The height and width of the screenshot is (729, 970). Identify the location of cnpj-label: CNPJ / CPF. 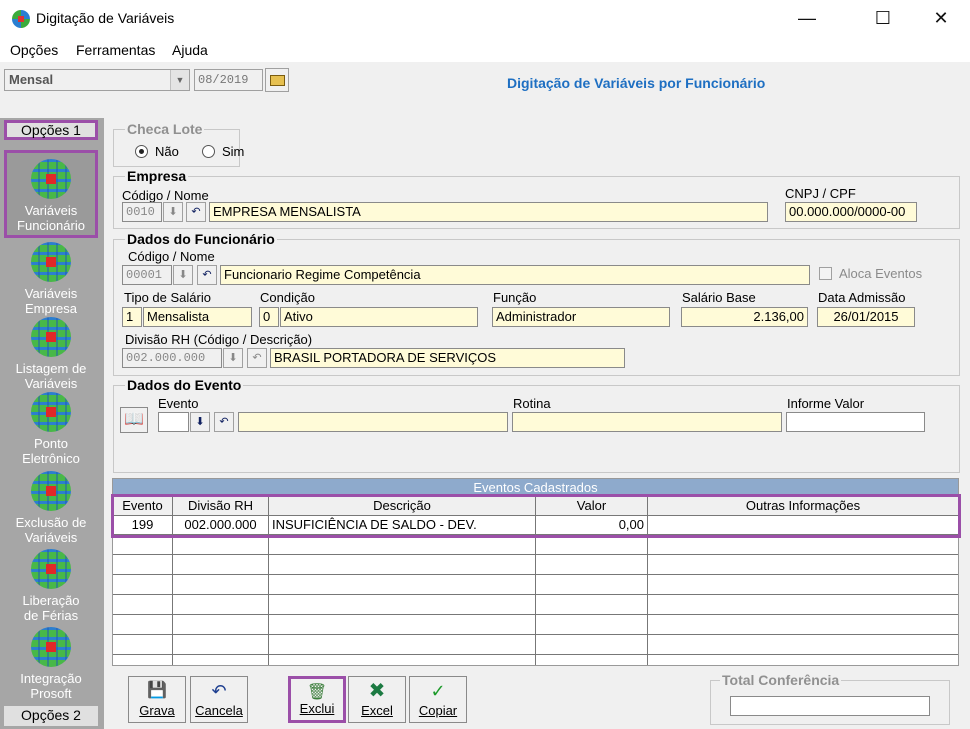
(820, 193).